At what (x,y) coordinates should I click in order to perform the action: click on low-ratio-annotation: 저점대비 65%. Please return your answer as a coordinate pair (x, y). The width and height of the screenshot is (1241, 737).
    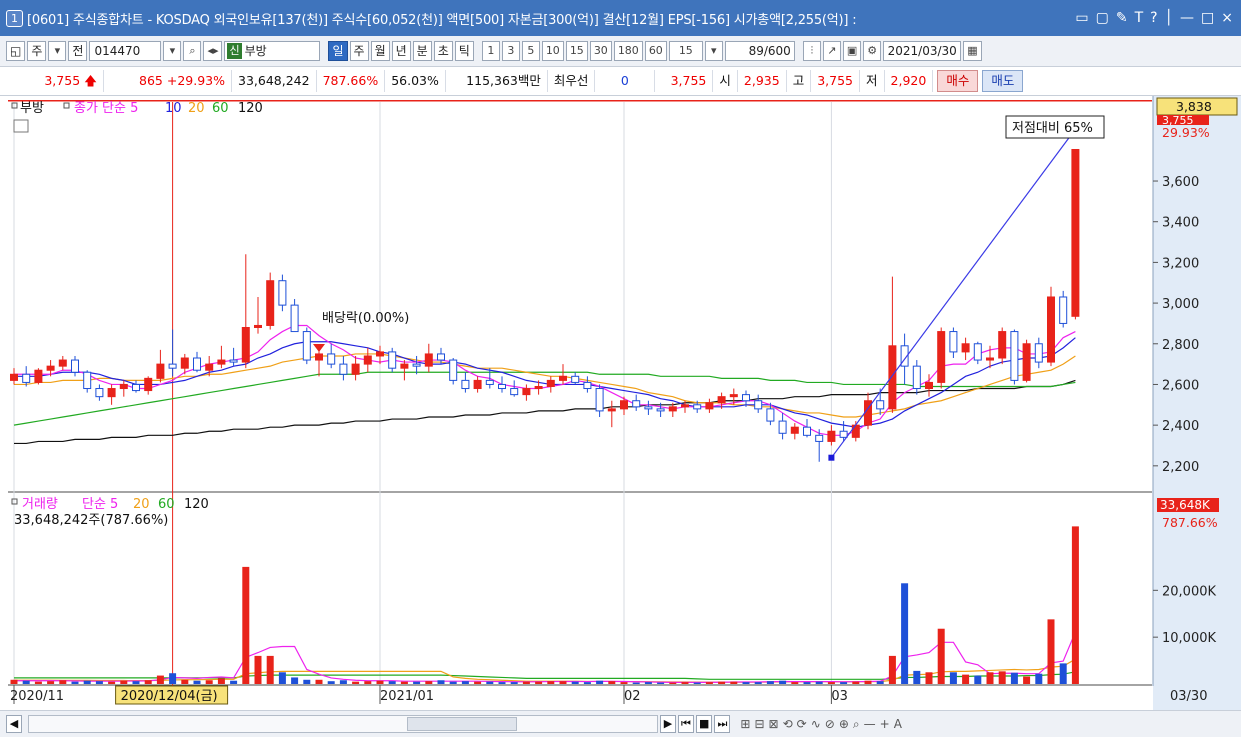
    Looking at the image, I should click on (1052, 128).